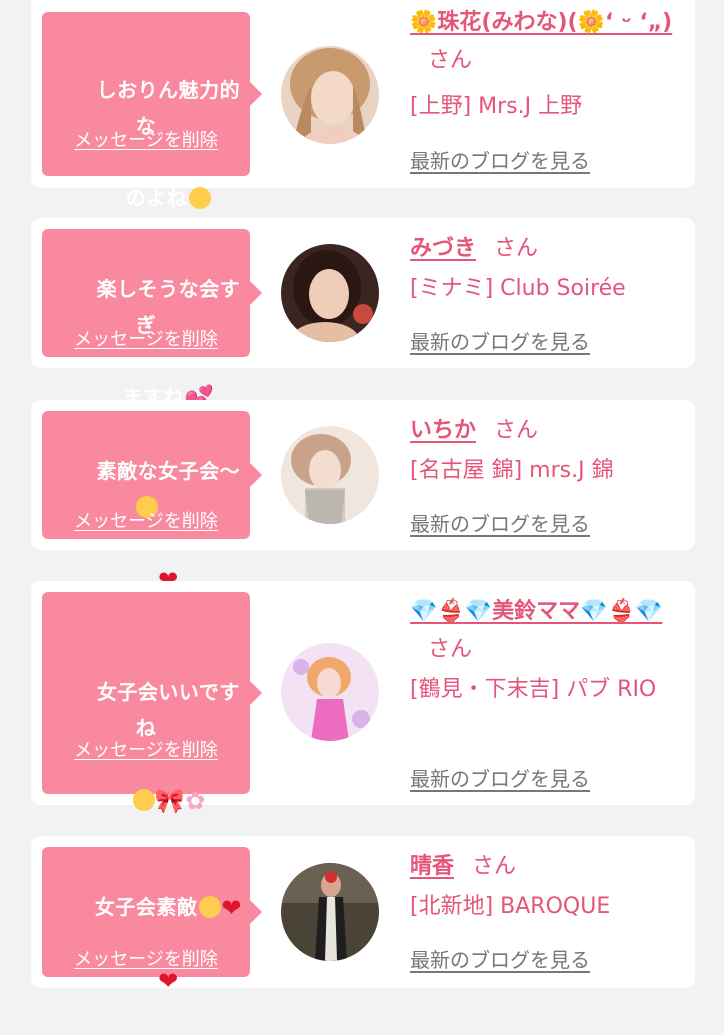  I want to click on heart-icon: ❤, so click(231, 908).